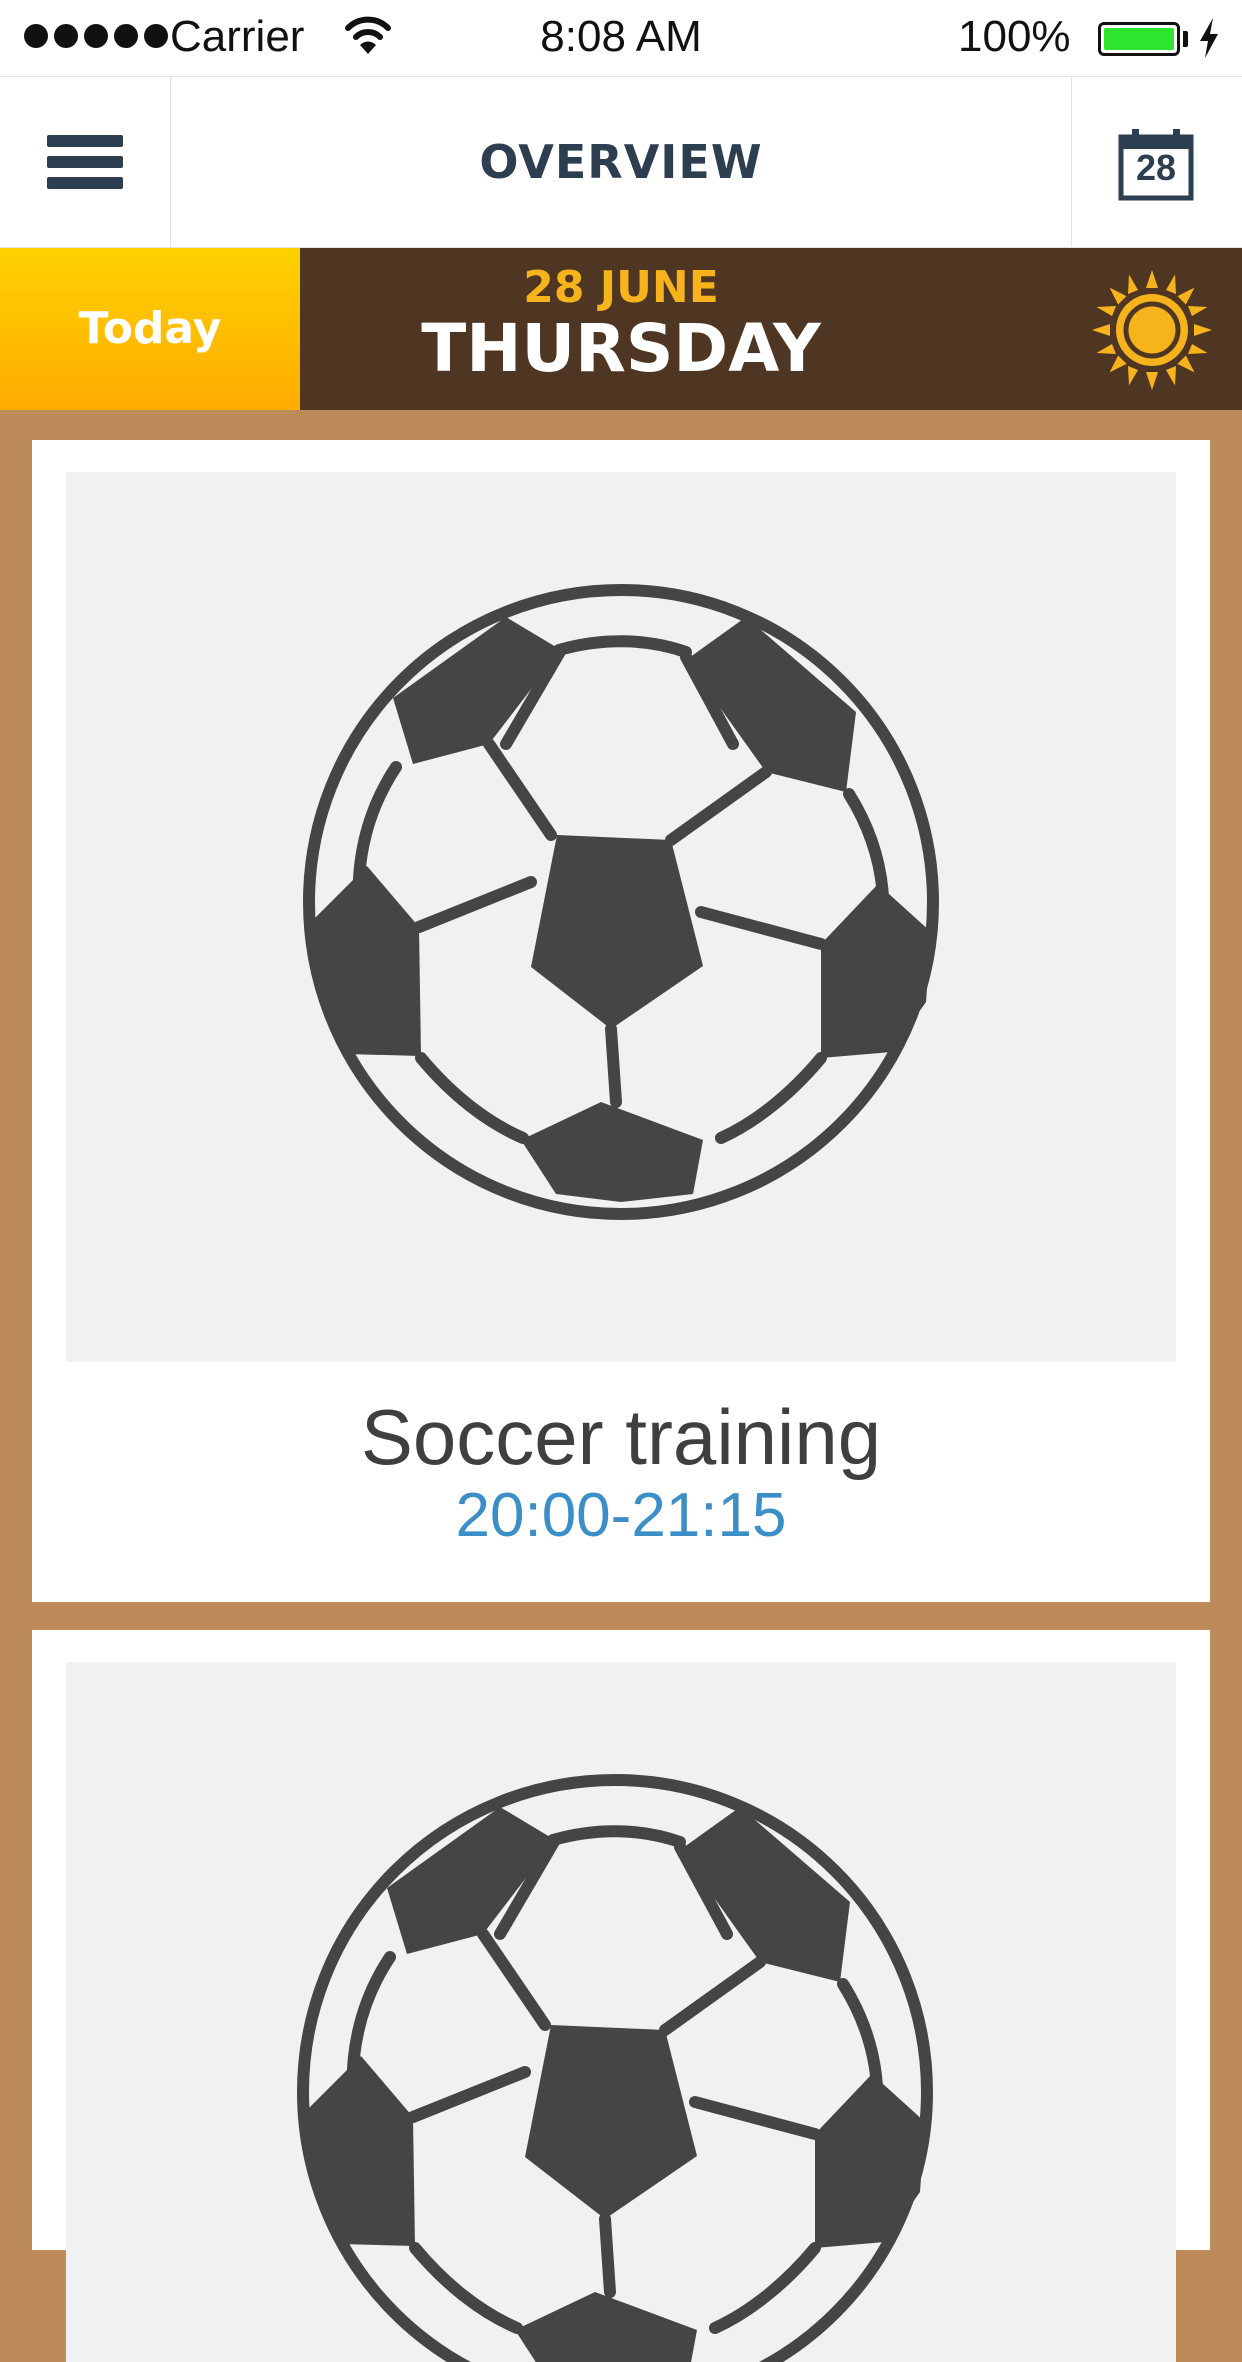 This screenshot has width=1242, height=2362. I want to click on weekday-label: THURSDAY, so click(621, 348).